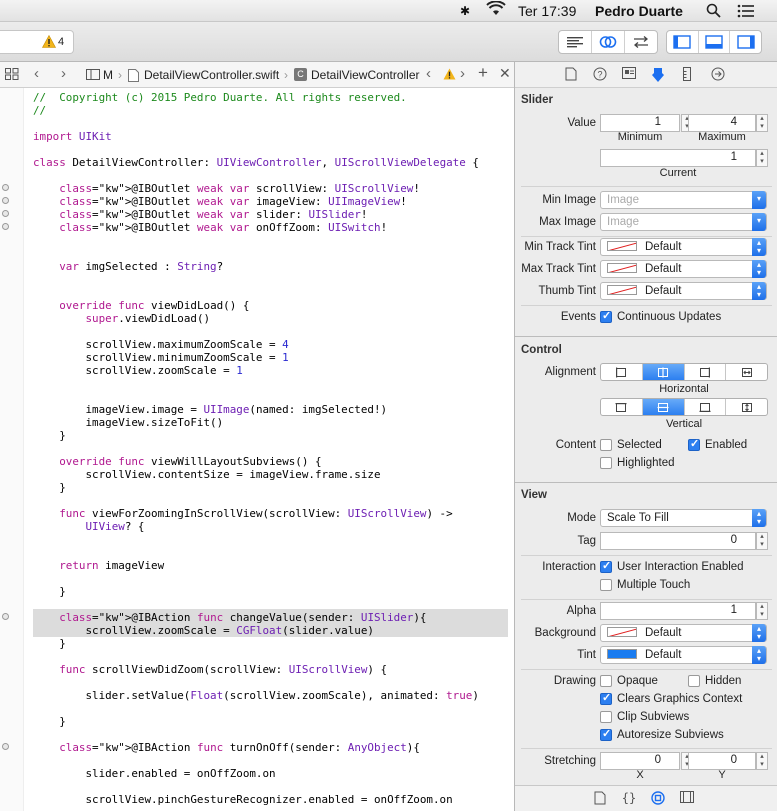  I want to click on bluetooth-icon: ✱, so click(465, 11).